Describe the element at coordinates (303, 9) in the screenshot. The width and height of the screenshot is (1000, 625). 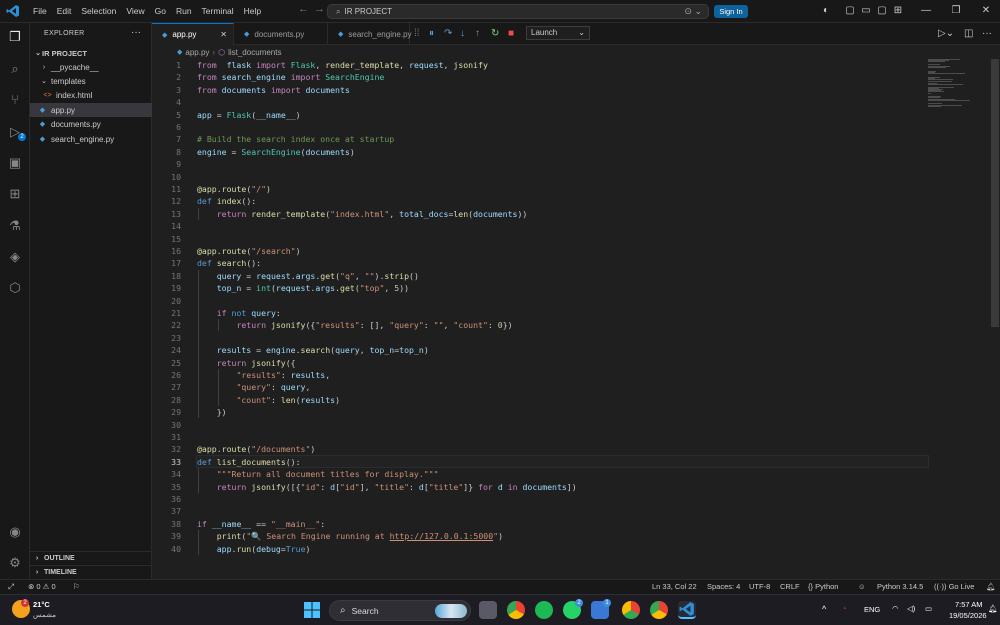
I see `back-arrow-icon: ←` at that location.